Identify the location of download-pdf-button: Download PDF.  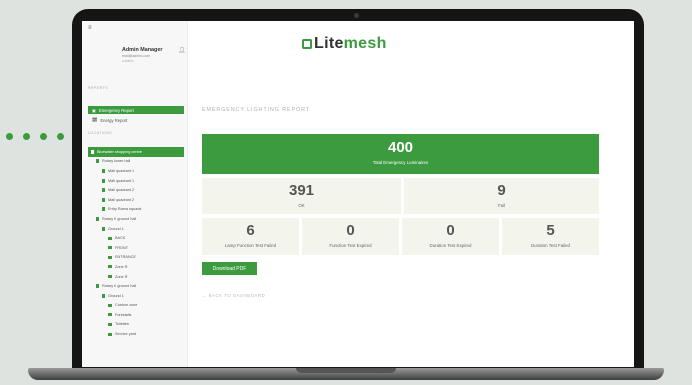
(229, 268).